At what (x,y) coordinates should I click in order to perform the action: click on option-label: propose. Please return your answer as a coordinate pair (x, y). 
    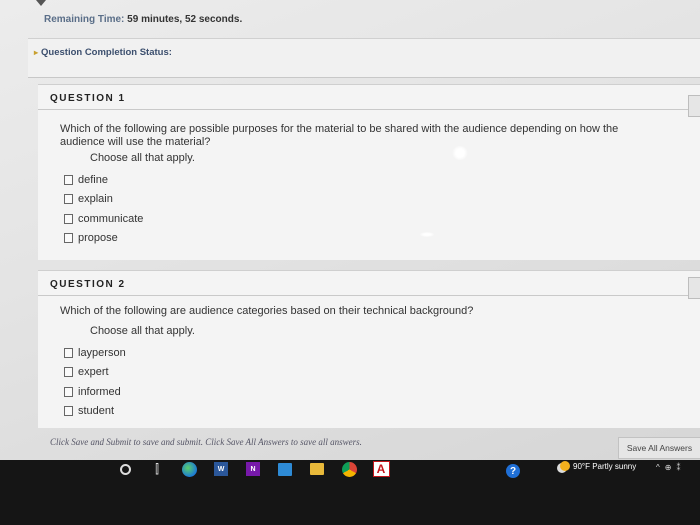
    Looking at the image, I should click on (98, 238).